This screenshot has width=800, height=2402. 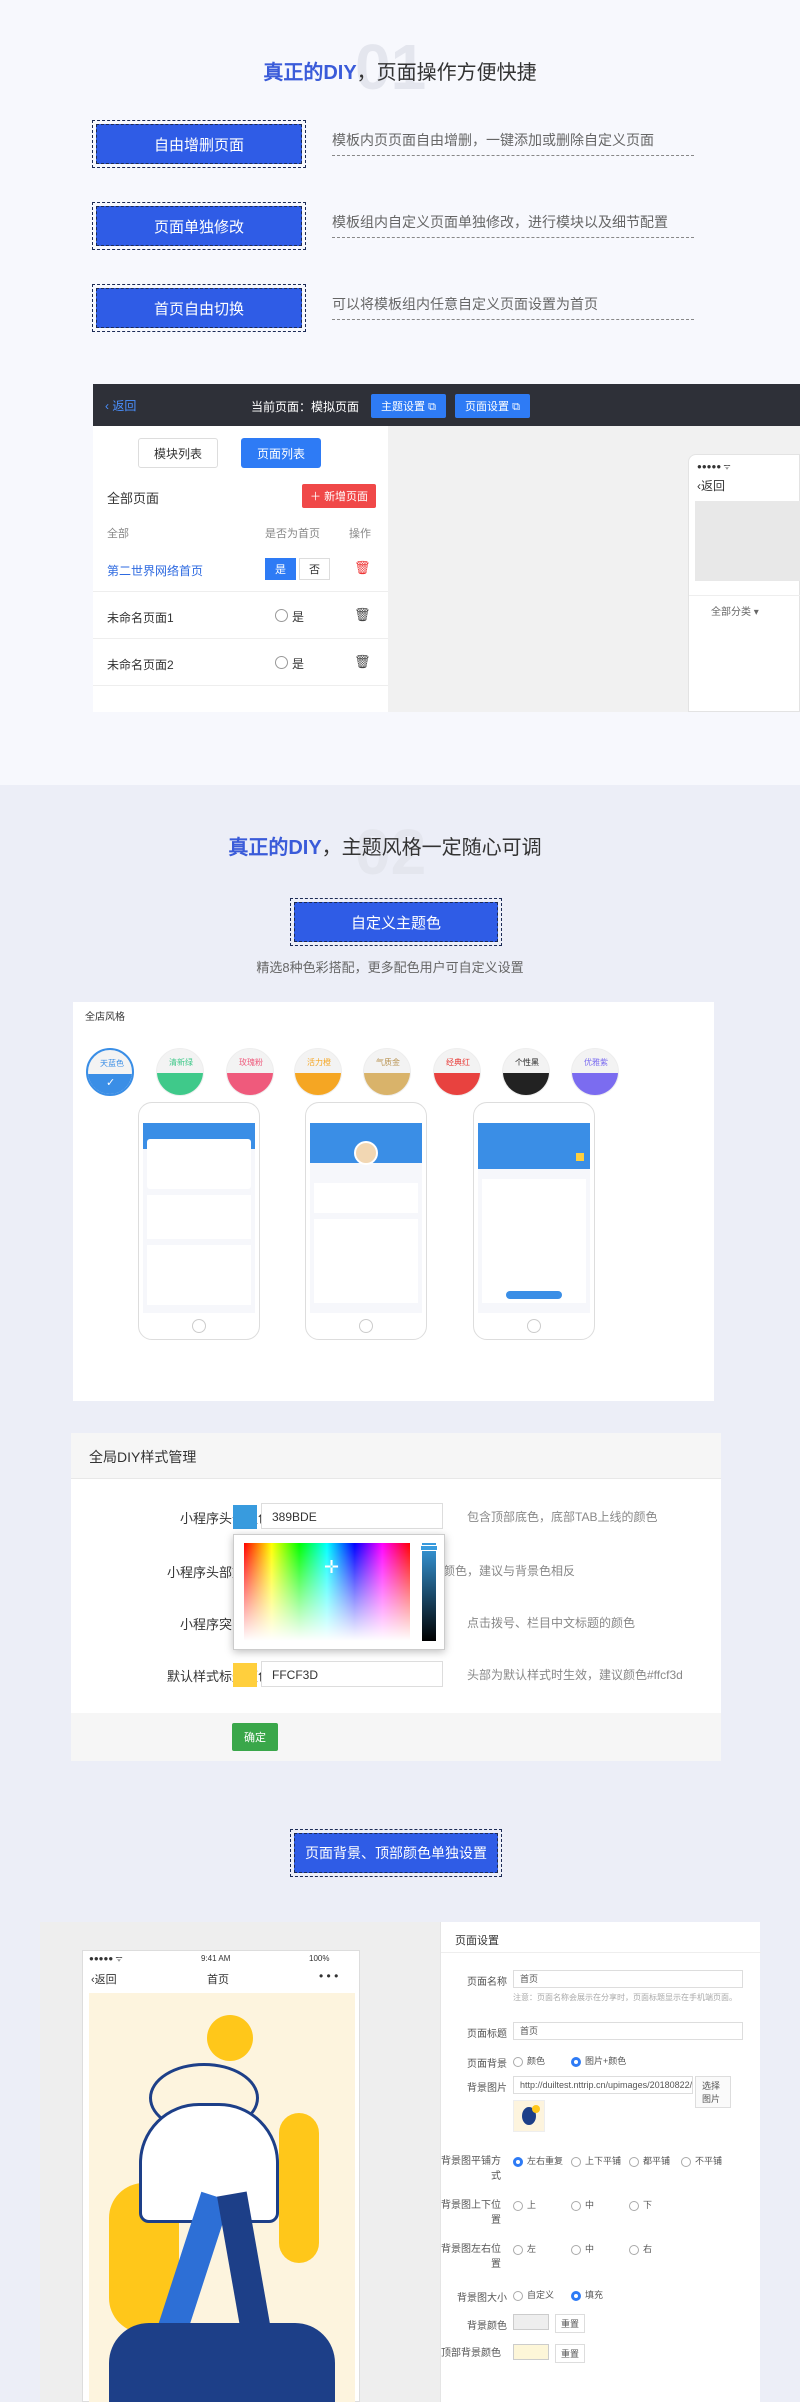 What do you see at coordinates (713, 2092) in the screenshot?
I see `choose-image-button: 选择图片` at bounding box center [713, 2092].